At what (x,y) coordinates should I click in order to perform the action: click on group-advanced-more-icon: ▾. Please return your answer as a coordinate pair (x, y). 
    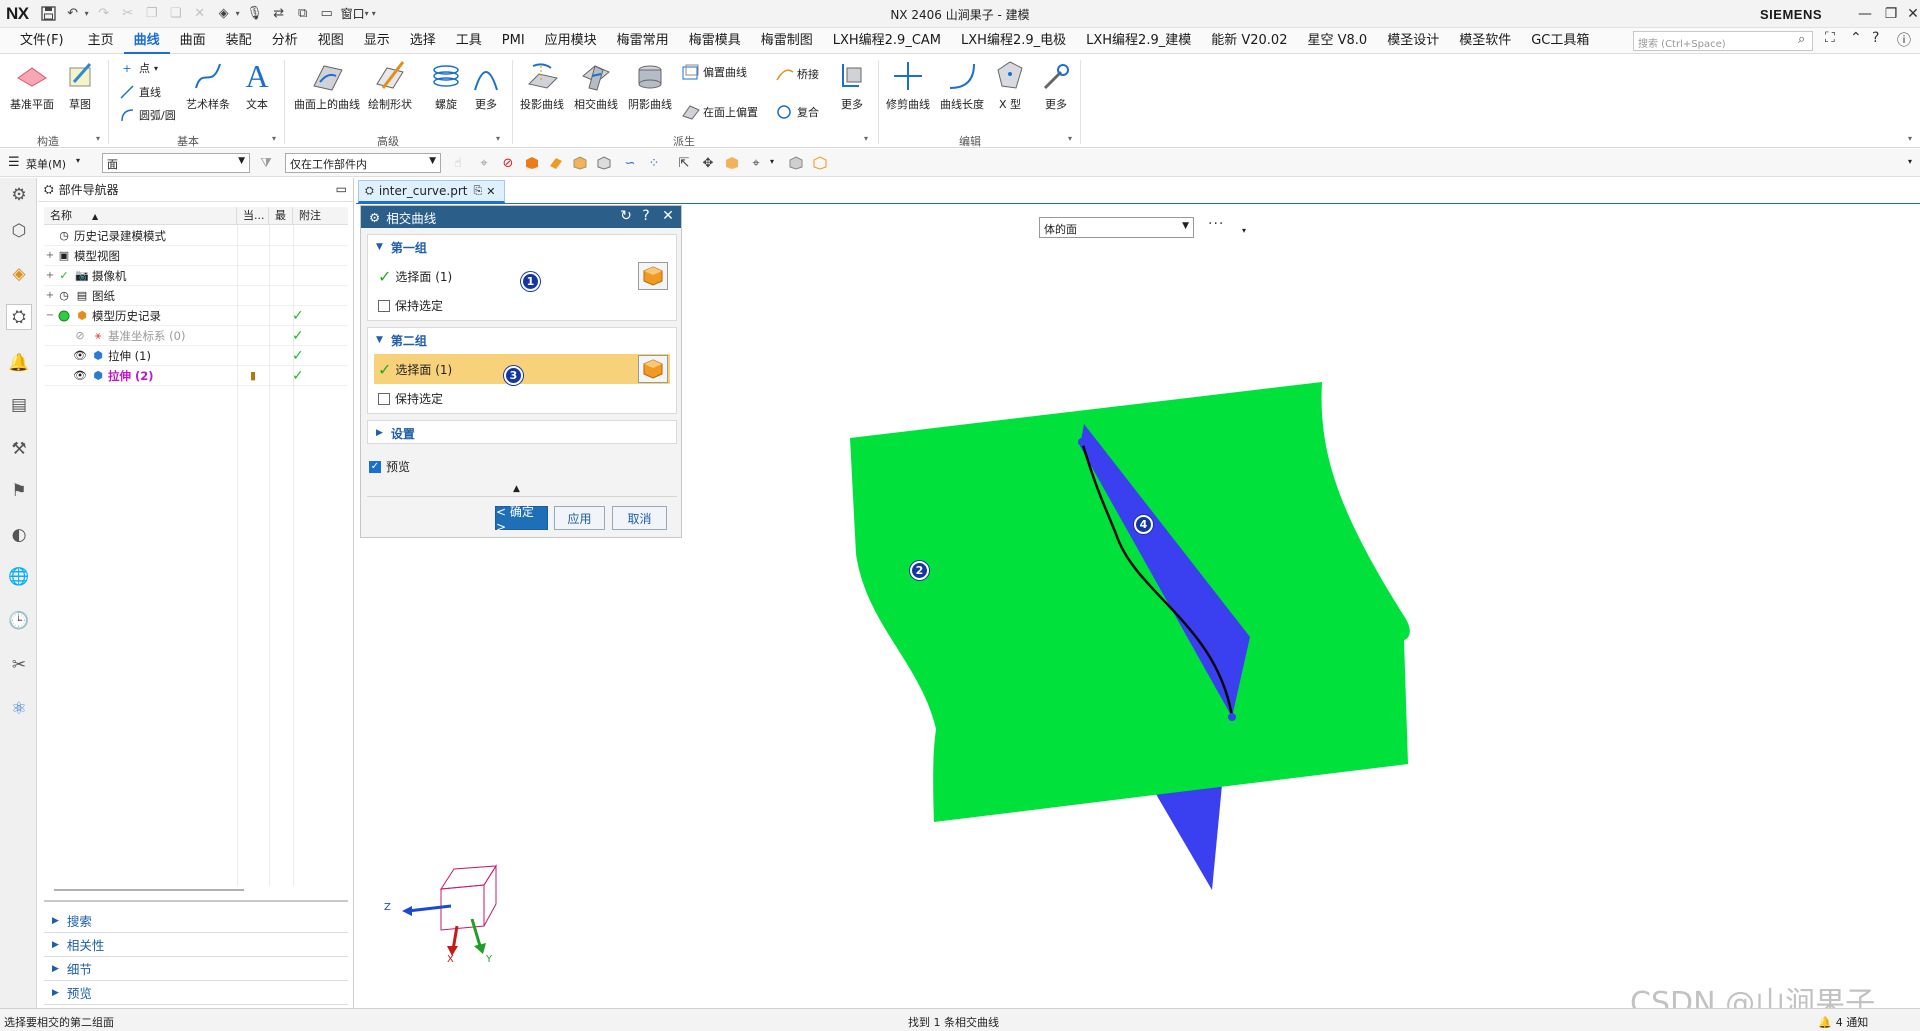
    Looking at the image, I should click on (498, 138).